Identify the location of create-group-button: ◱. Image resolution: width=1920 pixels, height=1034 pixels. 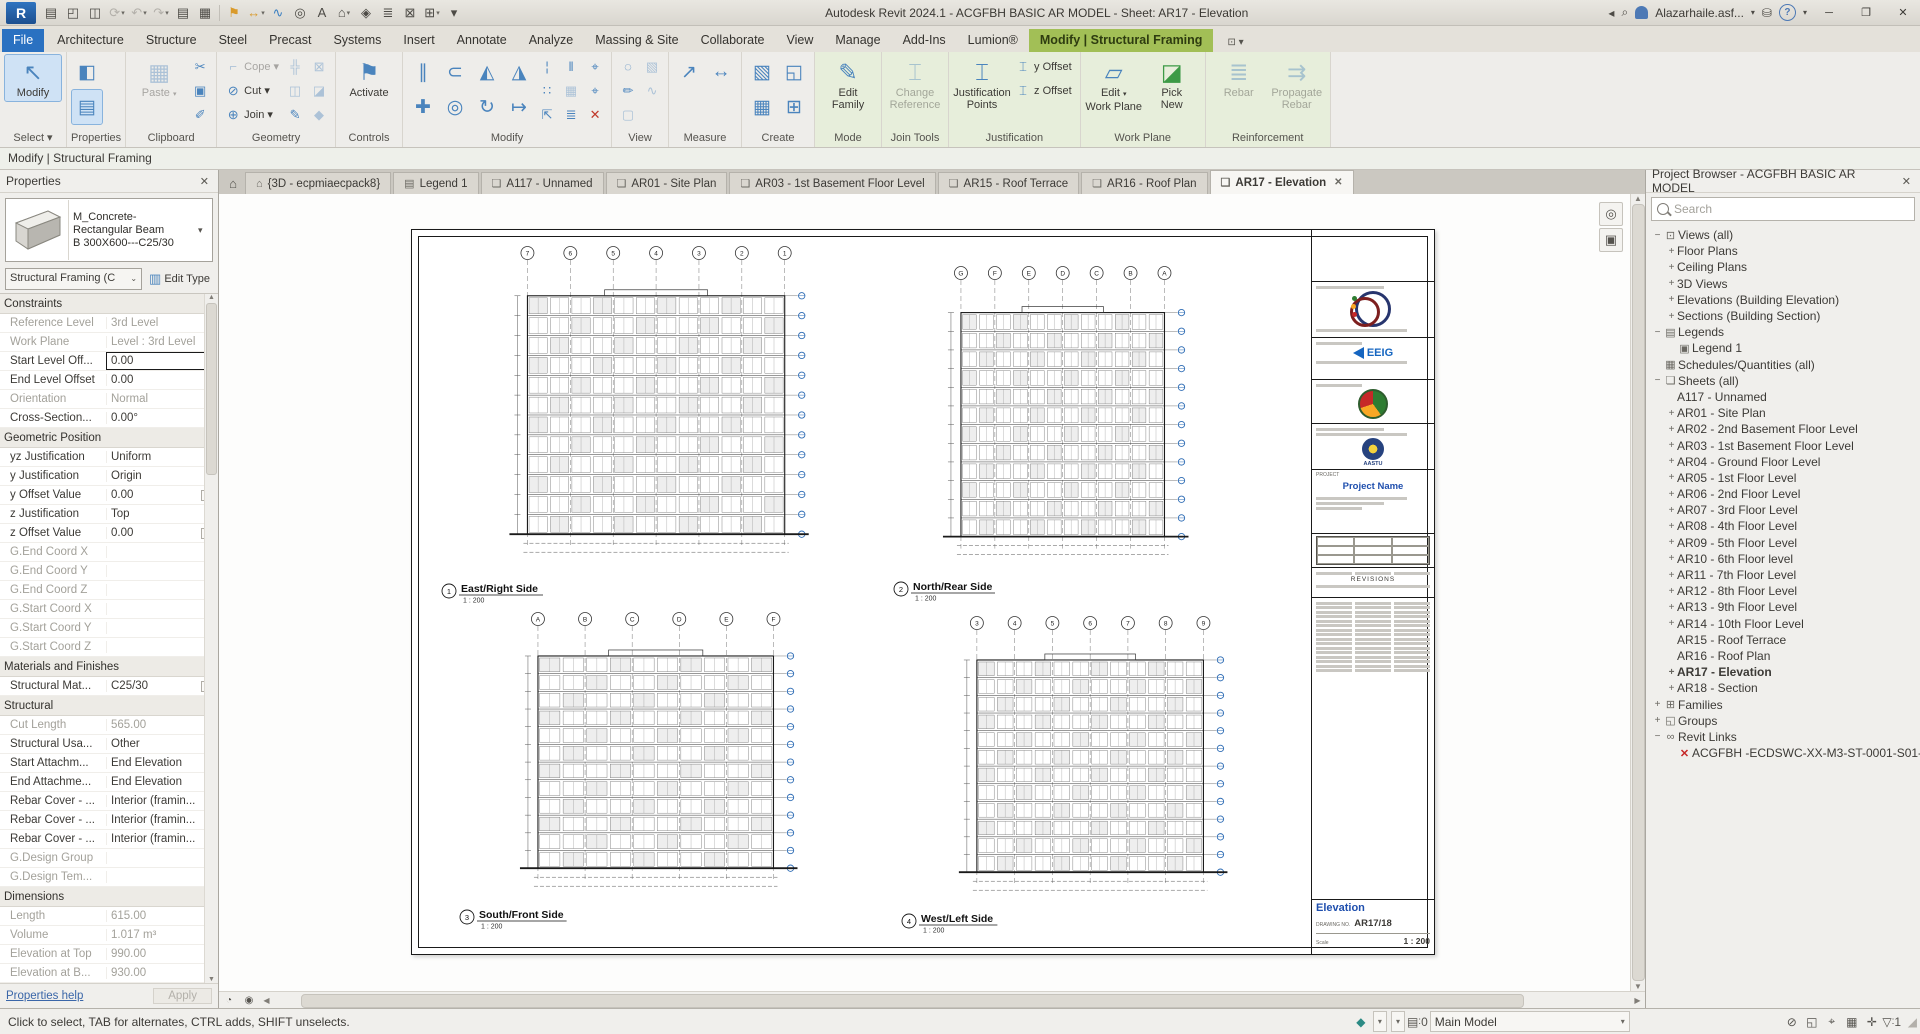
(794, 72).